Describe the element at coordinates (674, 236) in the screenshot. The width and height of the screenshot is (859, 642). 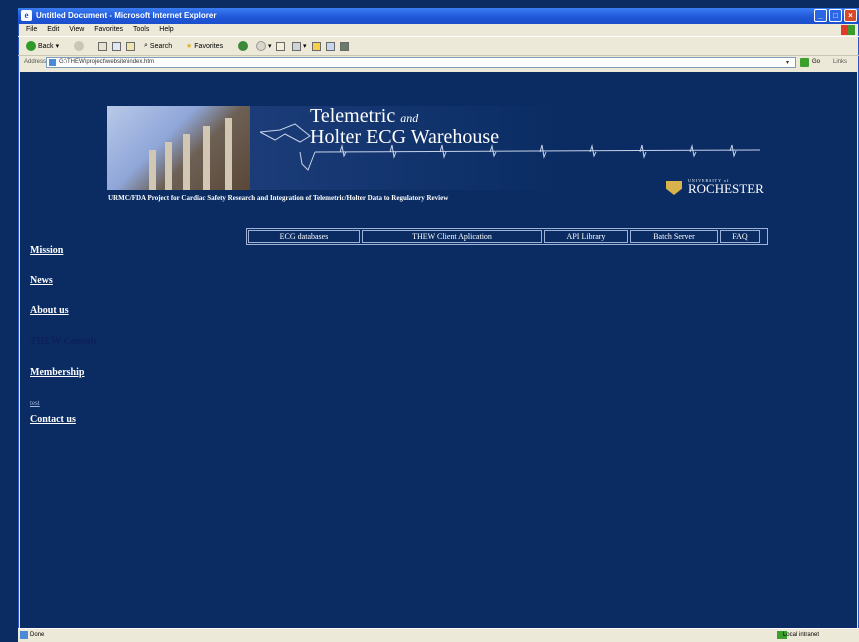
I see `tab-batch-server: Batch Server` at that location.